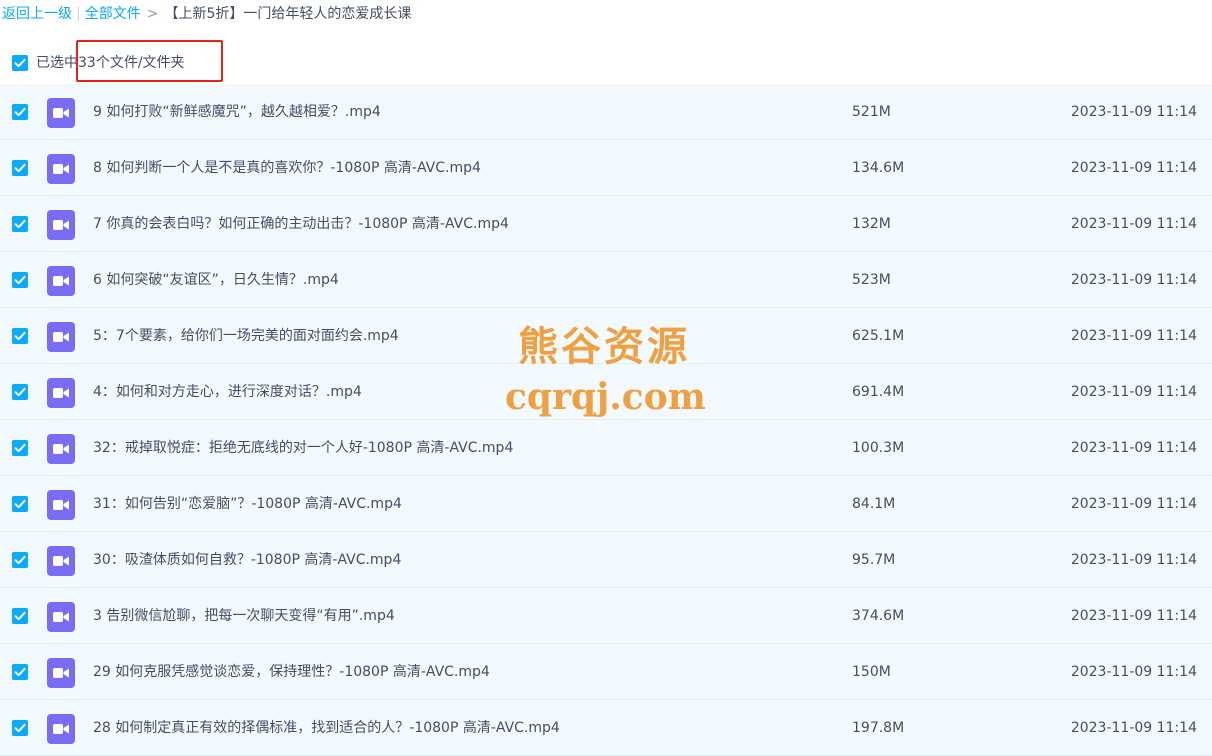 The height and width of the screenshot is (756, 1212). What do you see at coordinates (247, 504) in the screenshot?
I see `file-name: 31：如何告别“恋爱脑”？-1080P 高清-AVC.mp4` at bounding box center [247, 504].